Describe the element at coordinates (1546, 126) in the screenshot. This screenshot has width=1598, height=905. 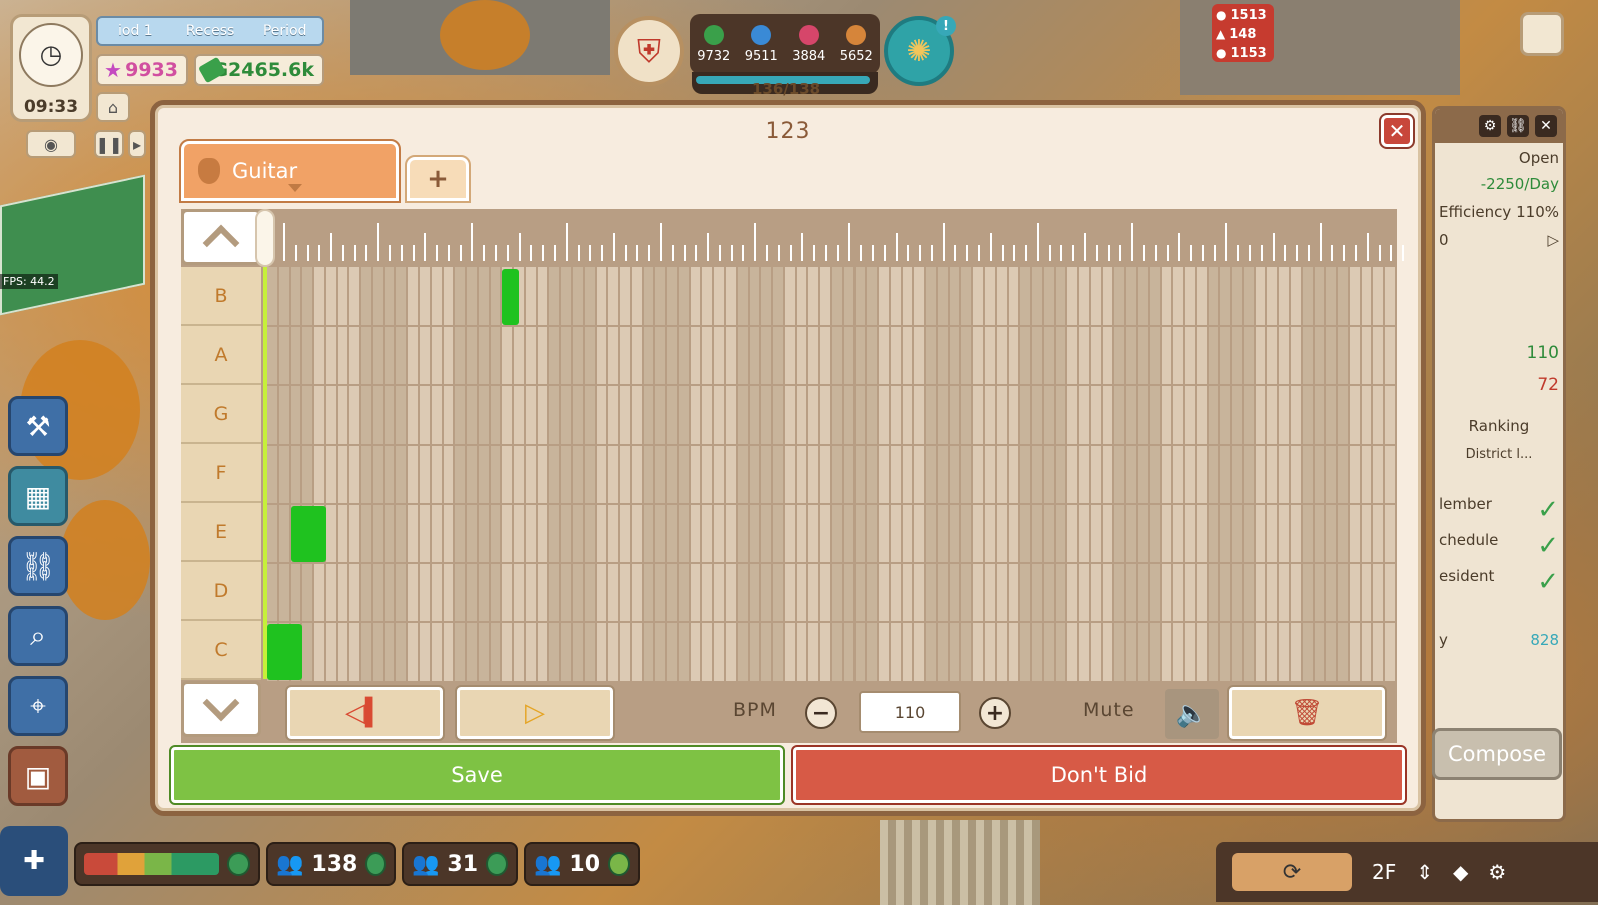
I see `close-icon: ✕` at that location.